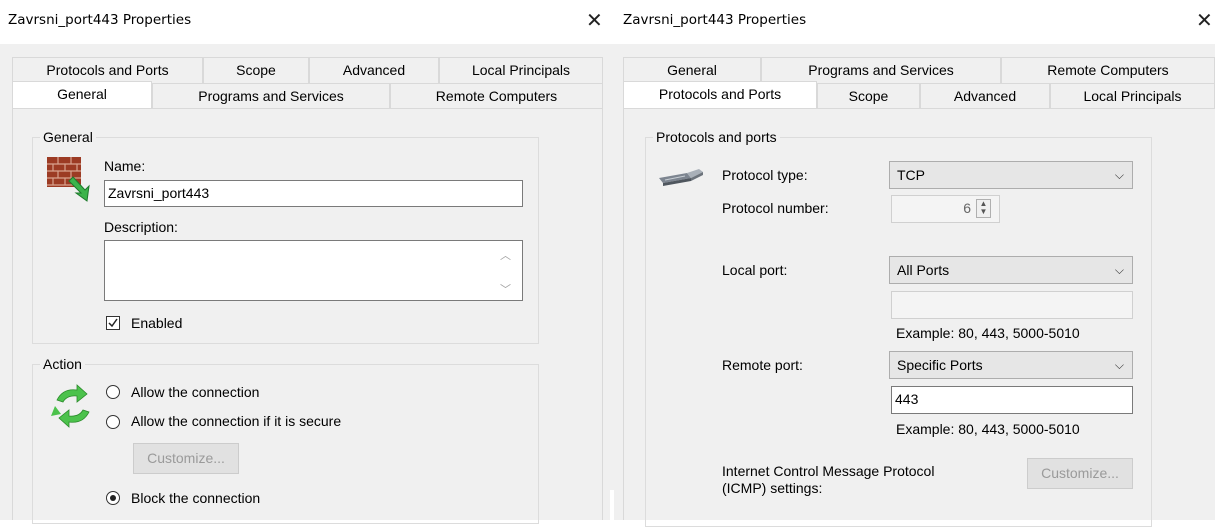 The image size is (1215, 527). Describe the element at coordinates (765, 175) in the screenshot. I see `protocol-type-label: Protocol type:` at that location.